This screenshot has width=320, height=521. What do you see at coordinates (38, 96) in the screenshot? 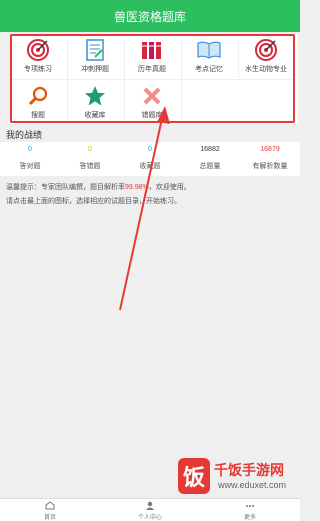
I see `search-icon` at bounding box center [38, 96].